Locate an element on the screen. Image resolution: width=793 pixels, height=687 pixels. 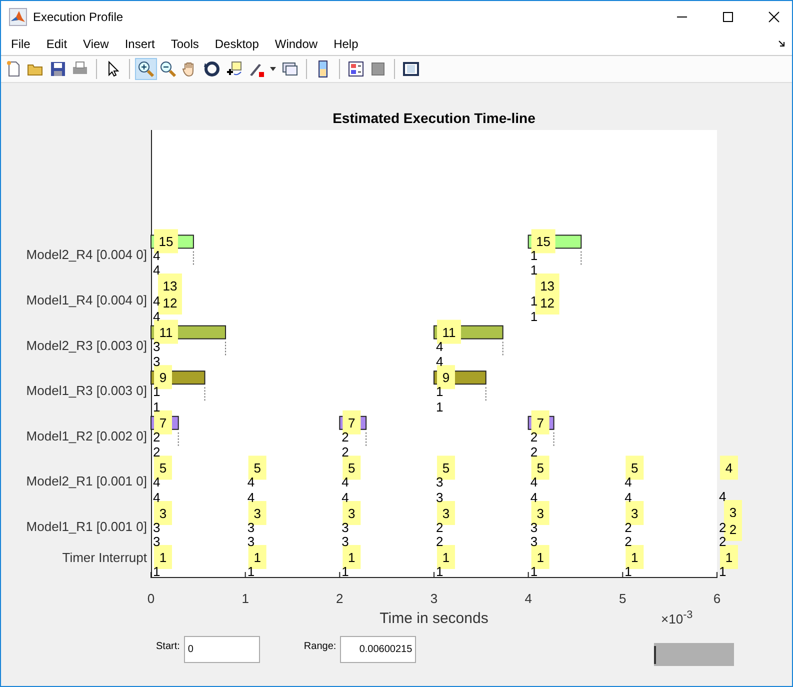
task-label: 4 is located at coordinates (729, 468).